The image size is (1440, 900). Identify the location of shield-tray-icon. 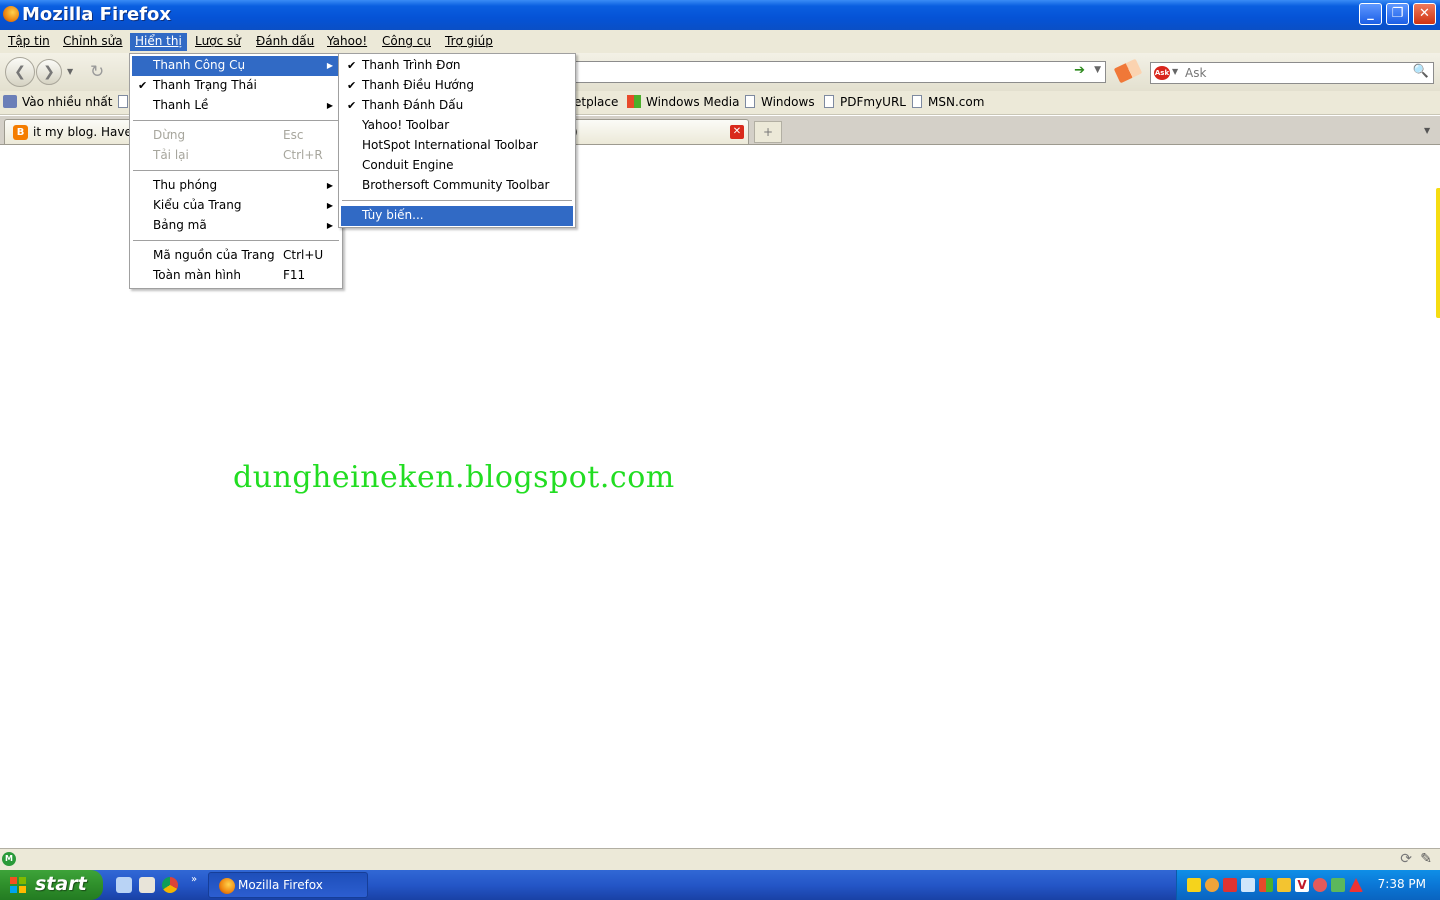
(1230, 885).